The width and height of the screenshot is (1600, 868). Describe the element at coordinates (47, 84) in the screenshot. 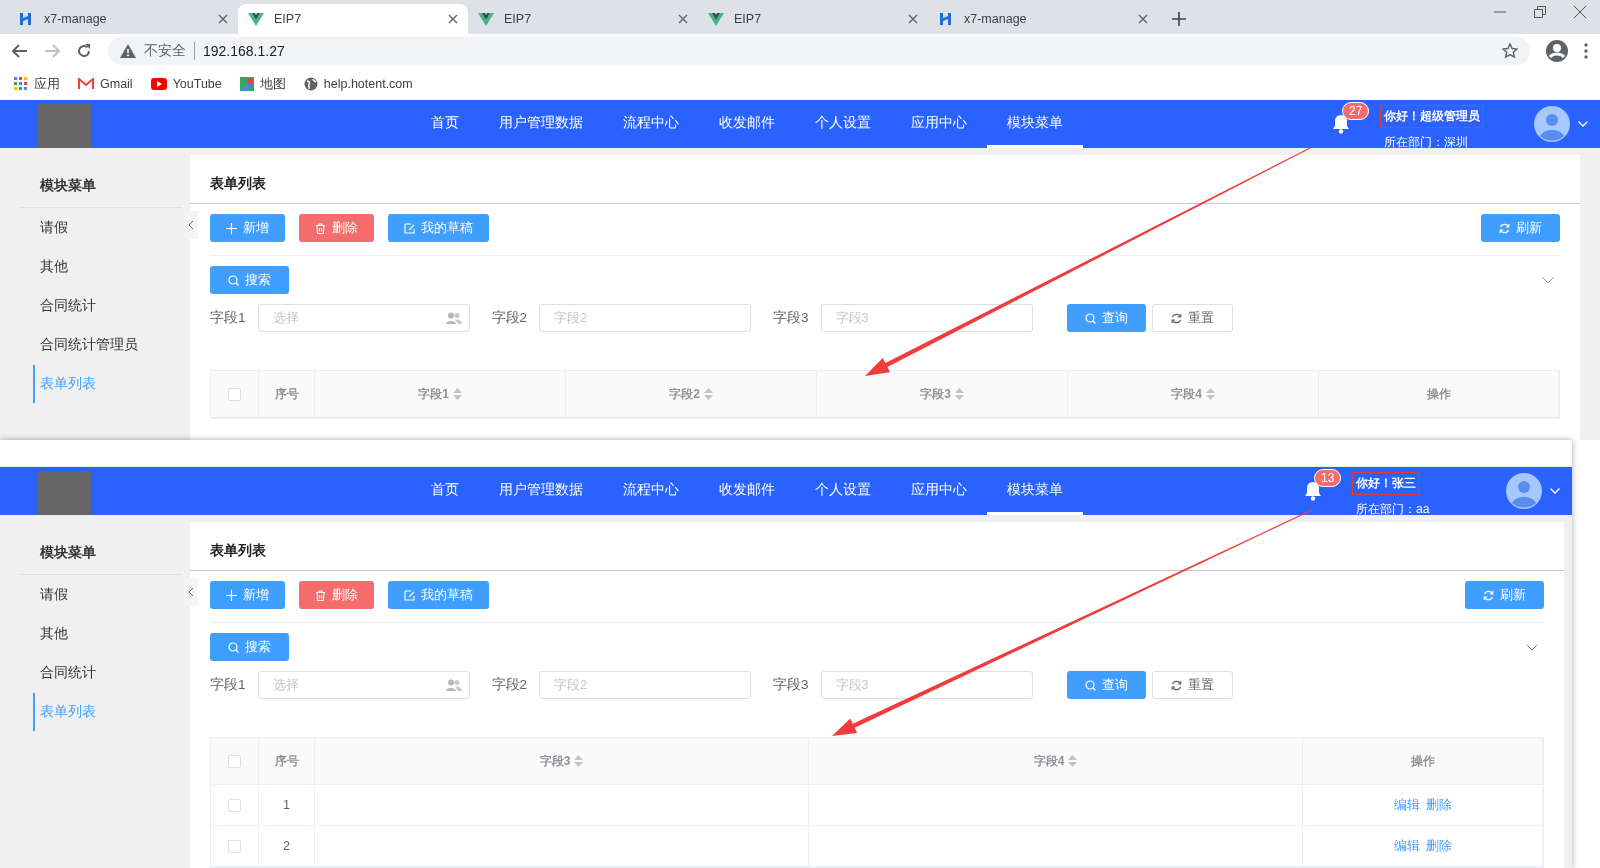

I see `bookmark-link: 应用` at that location.